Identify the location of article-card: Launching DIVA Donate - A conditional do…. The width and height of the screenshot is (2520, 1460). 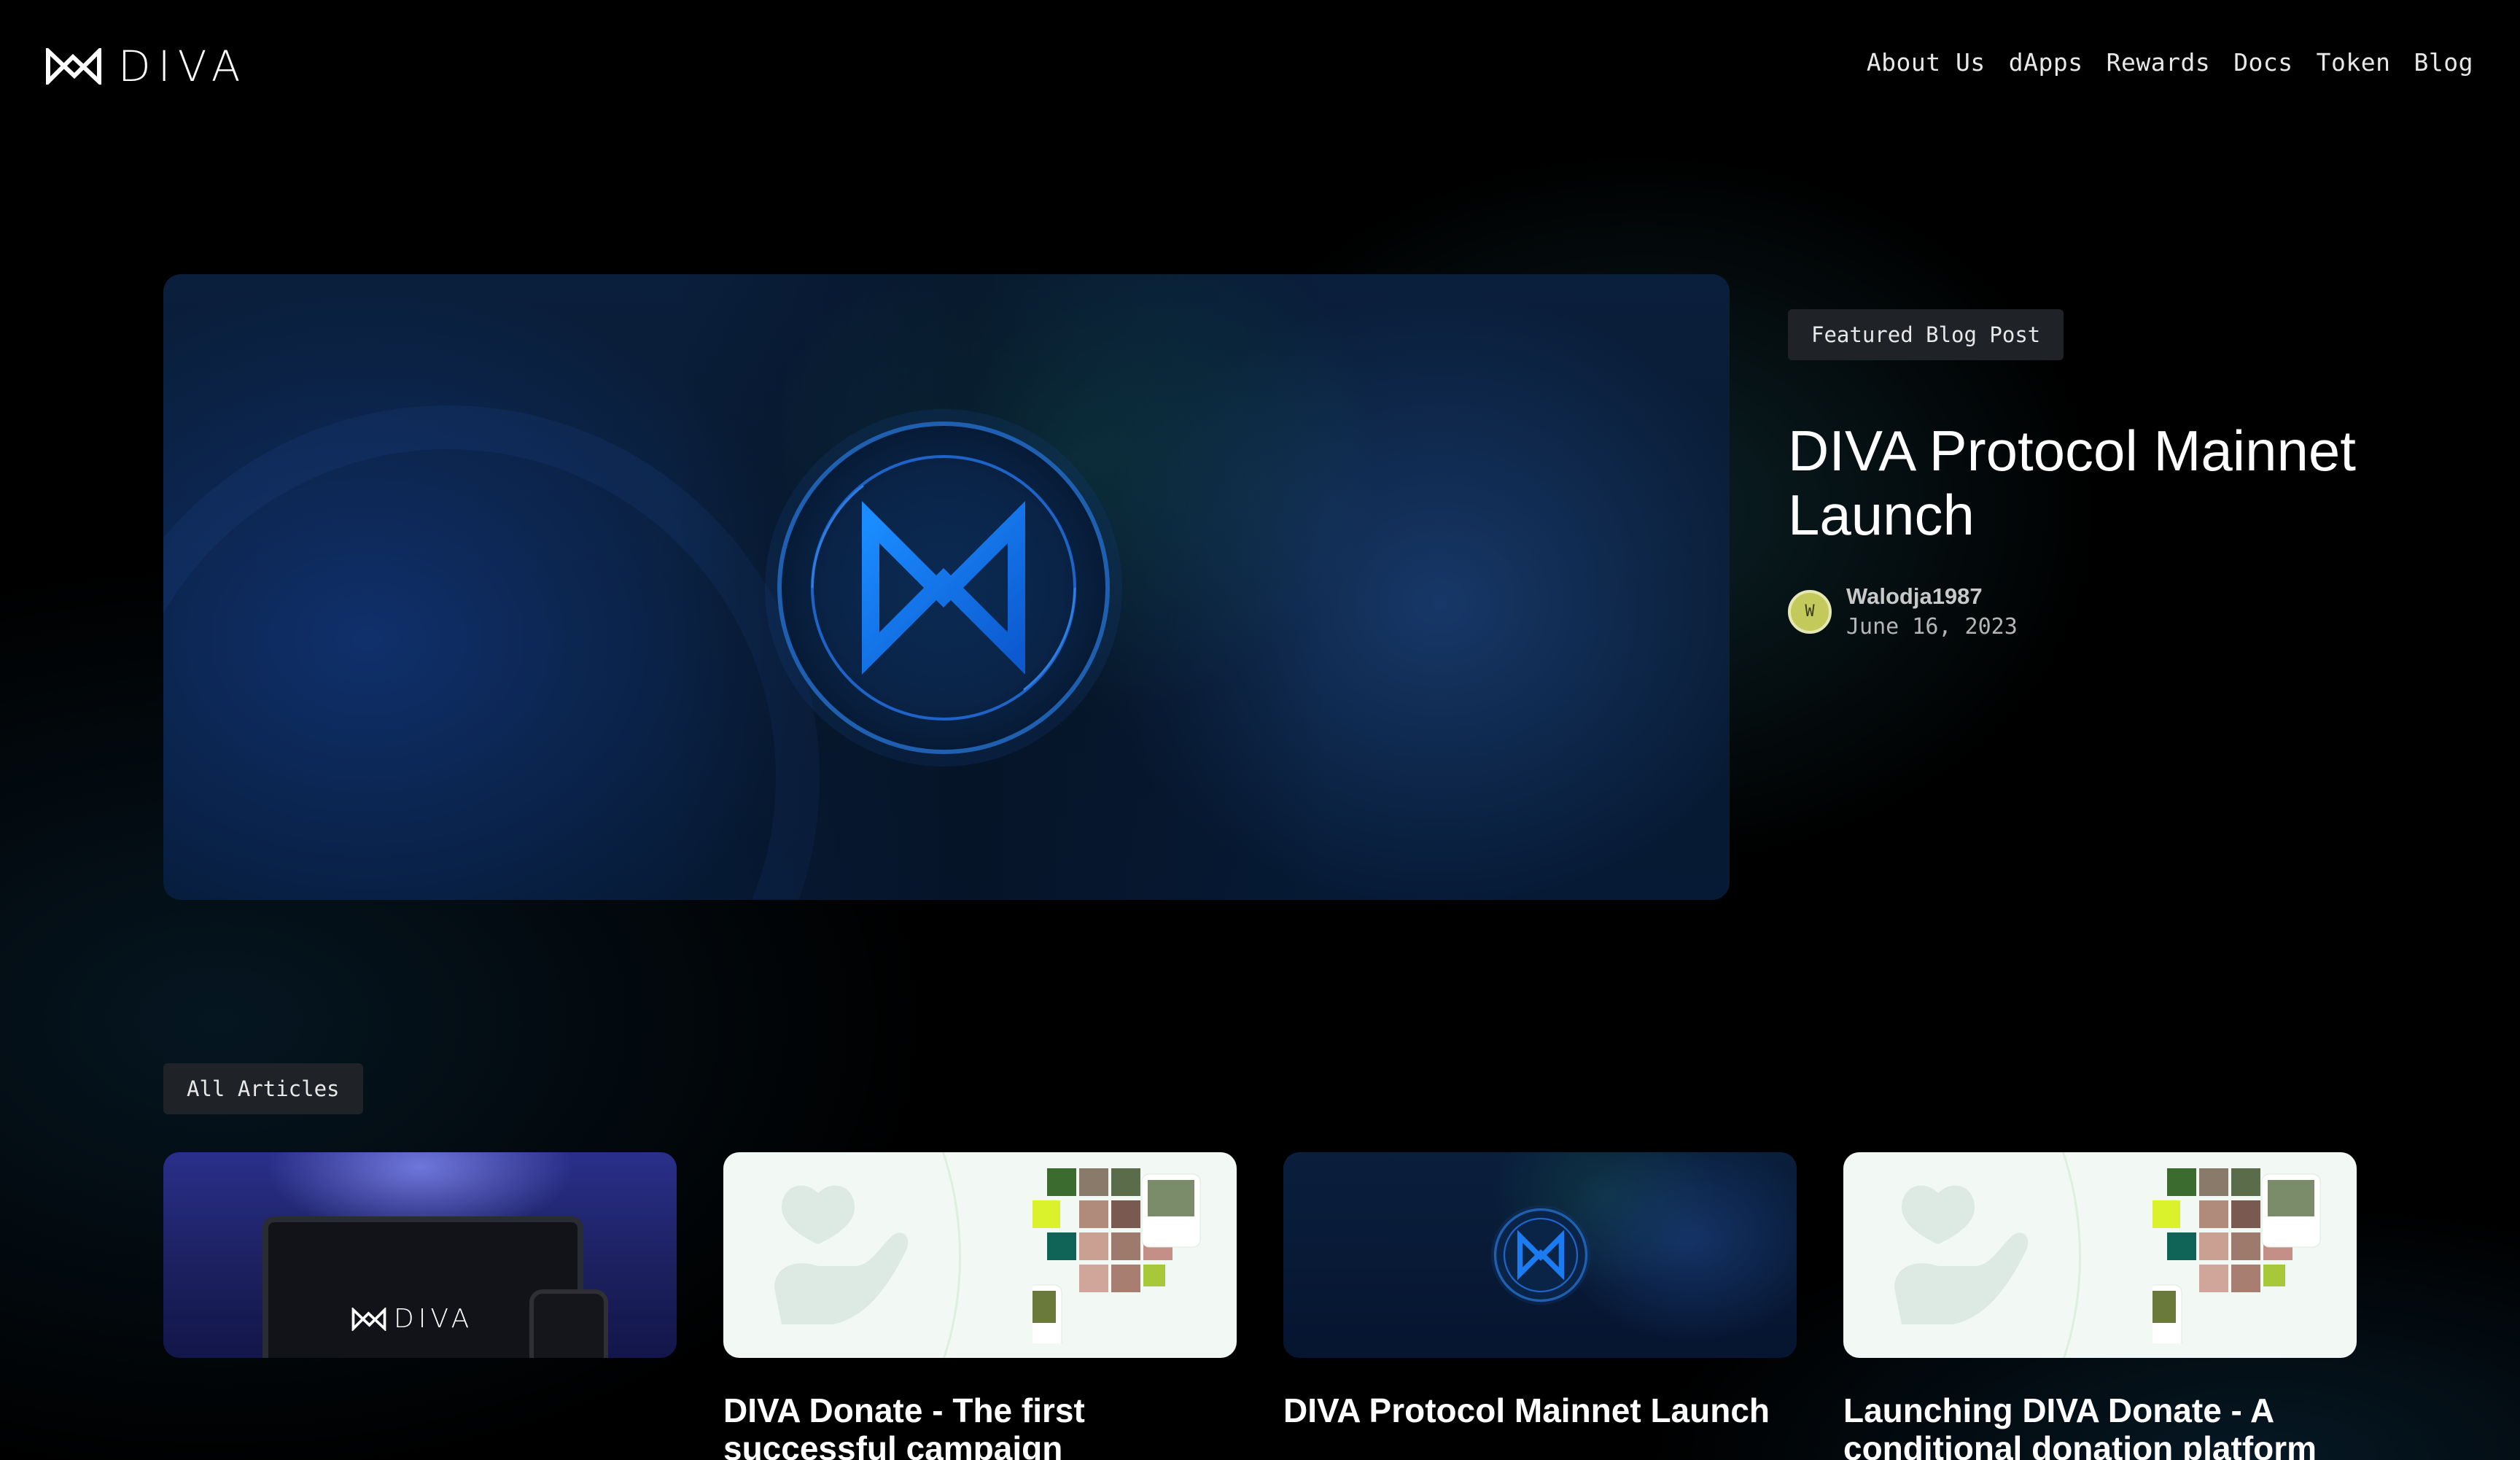
(2100, 1306).